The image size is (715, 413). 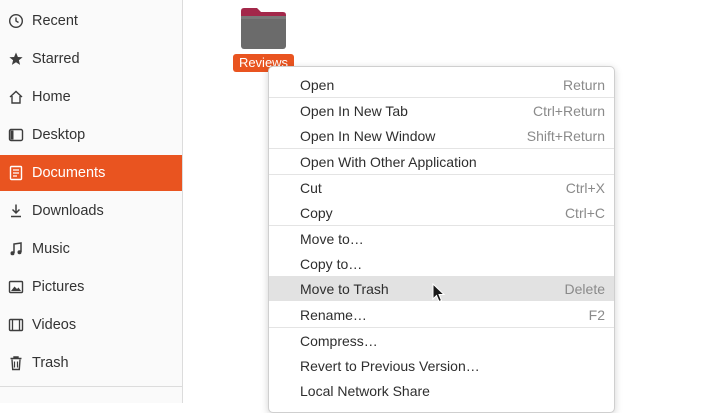 I want to click on menu-item-label: Open In New Window, so click(x=368, y=135).